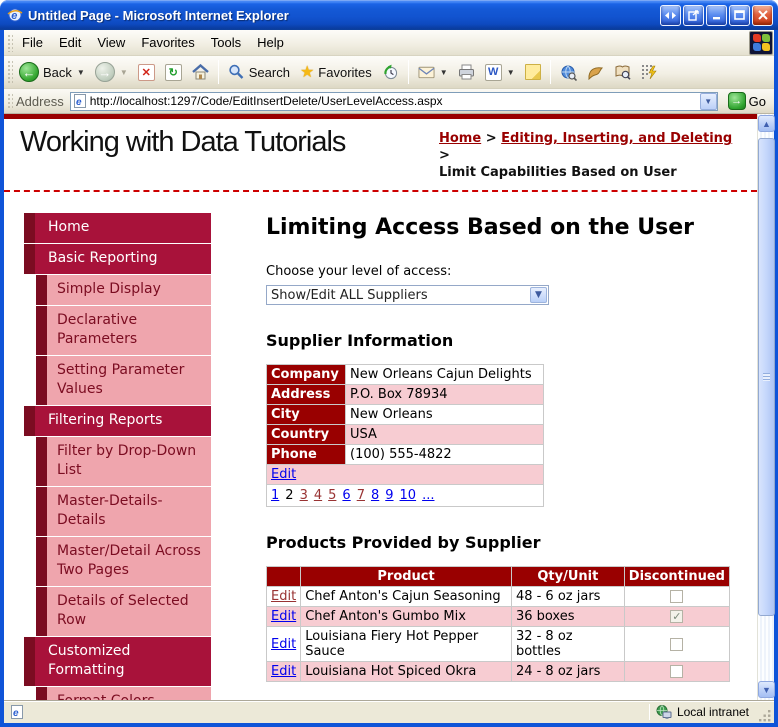 The width and height of the screenshot is (778, 727). What do you see at coordinates (766, 689) in the screenshot?
I see `scroll-down-button: ▼` at bounding box center [766, 689].